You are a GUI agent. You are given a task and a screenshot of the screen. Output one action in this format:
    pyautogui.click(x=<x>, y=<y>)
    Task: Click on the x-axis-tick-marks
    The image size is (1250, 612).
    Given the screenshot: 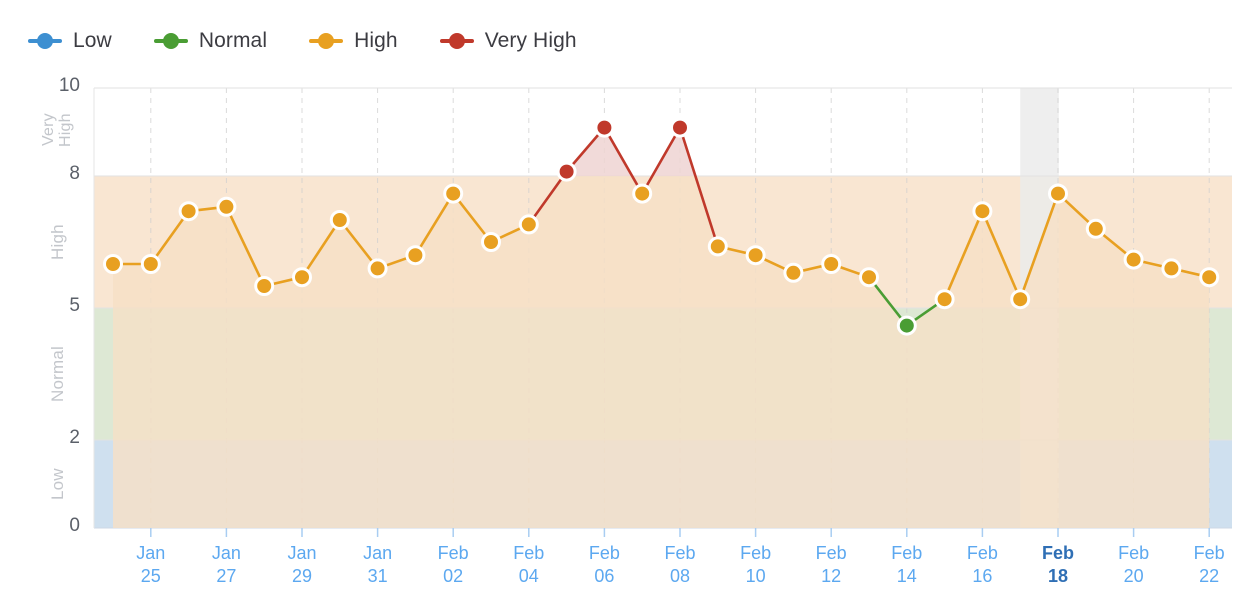 What is the action you would take?
    pyautogui.click(x=680, y=532)
    